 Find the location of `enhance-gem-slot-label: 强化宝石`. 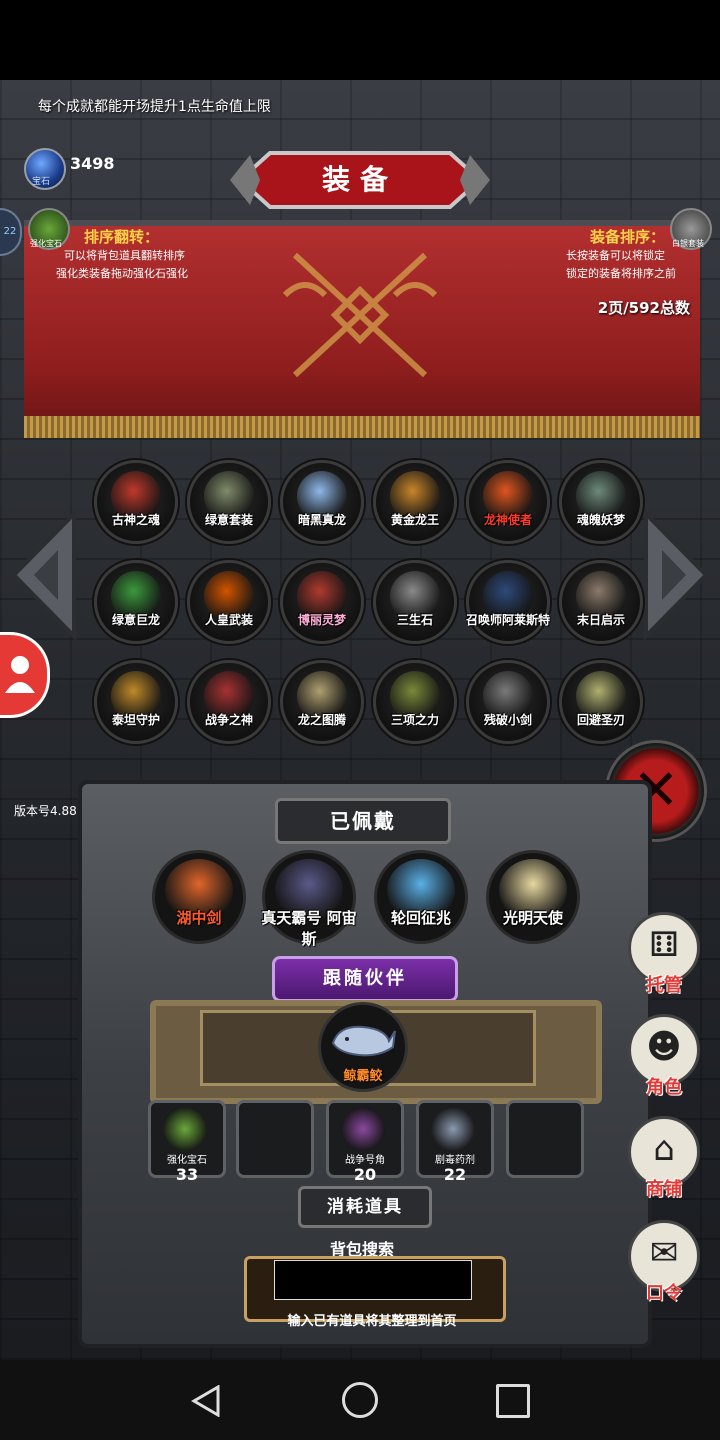

enhance-gem-slot-label: 强化宝石 is located at coordinates (46, 243).